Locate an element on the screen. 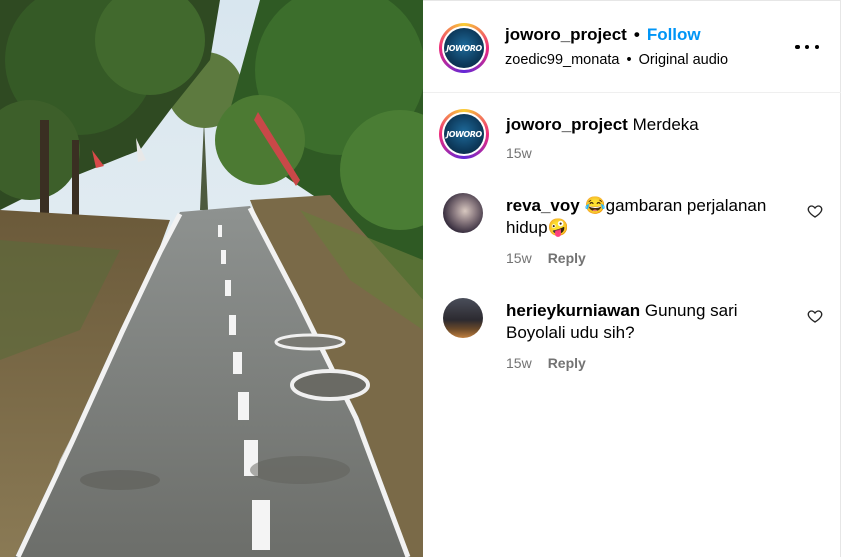 Image resolution: width=847 pixels, height=557 pixels. author-avatar: JOWORO is located at coordinates (464, 48).